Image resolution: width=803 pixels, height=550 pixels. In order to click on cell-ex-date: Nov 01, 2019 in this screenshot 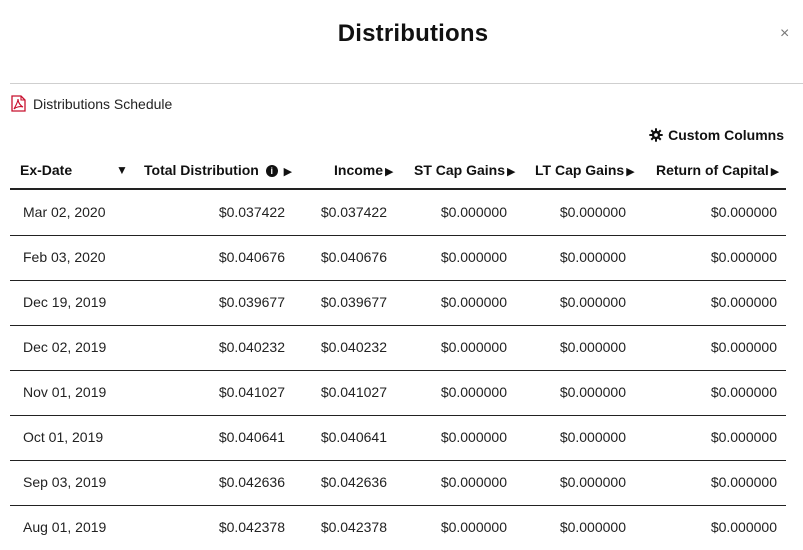, I will do `click(65, 392)`.